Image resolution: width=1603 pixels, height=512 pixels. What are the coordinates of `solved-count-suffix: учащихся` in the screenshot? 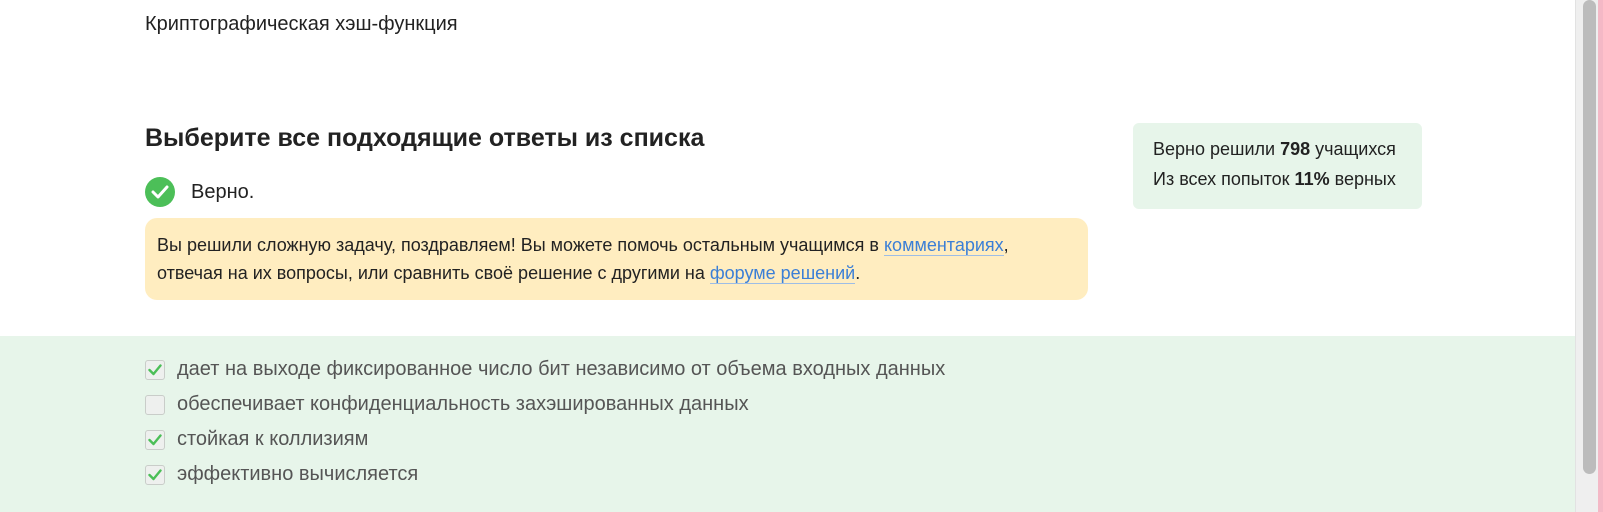 It's located at (1353, 149).